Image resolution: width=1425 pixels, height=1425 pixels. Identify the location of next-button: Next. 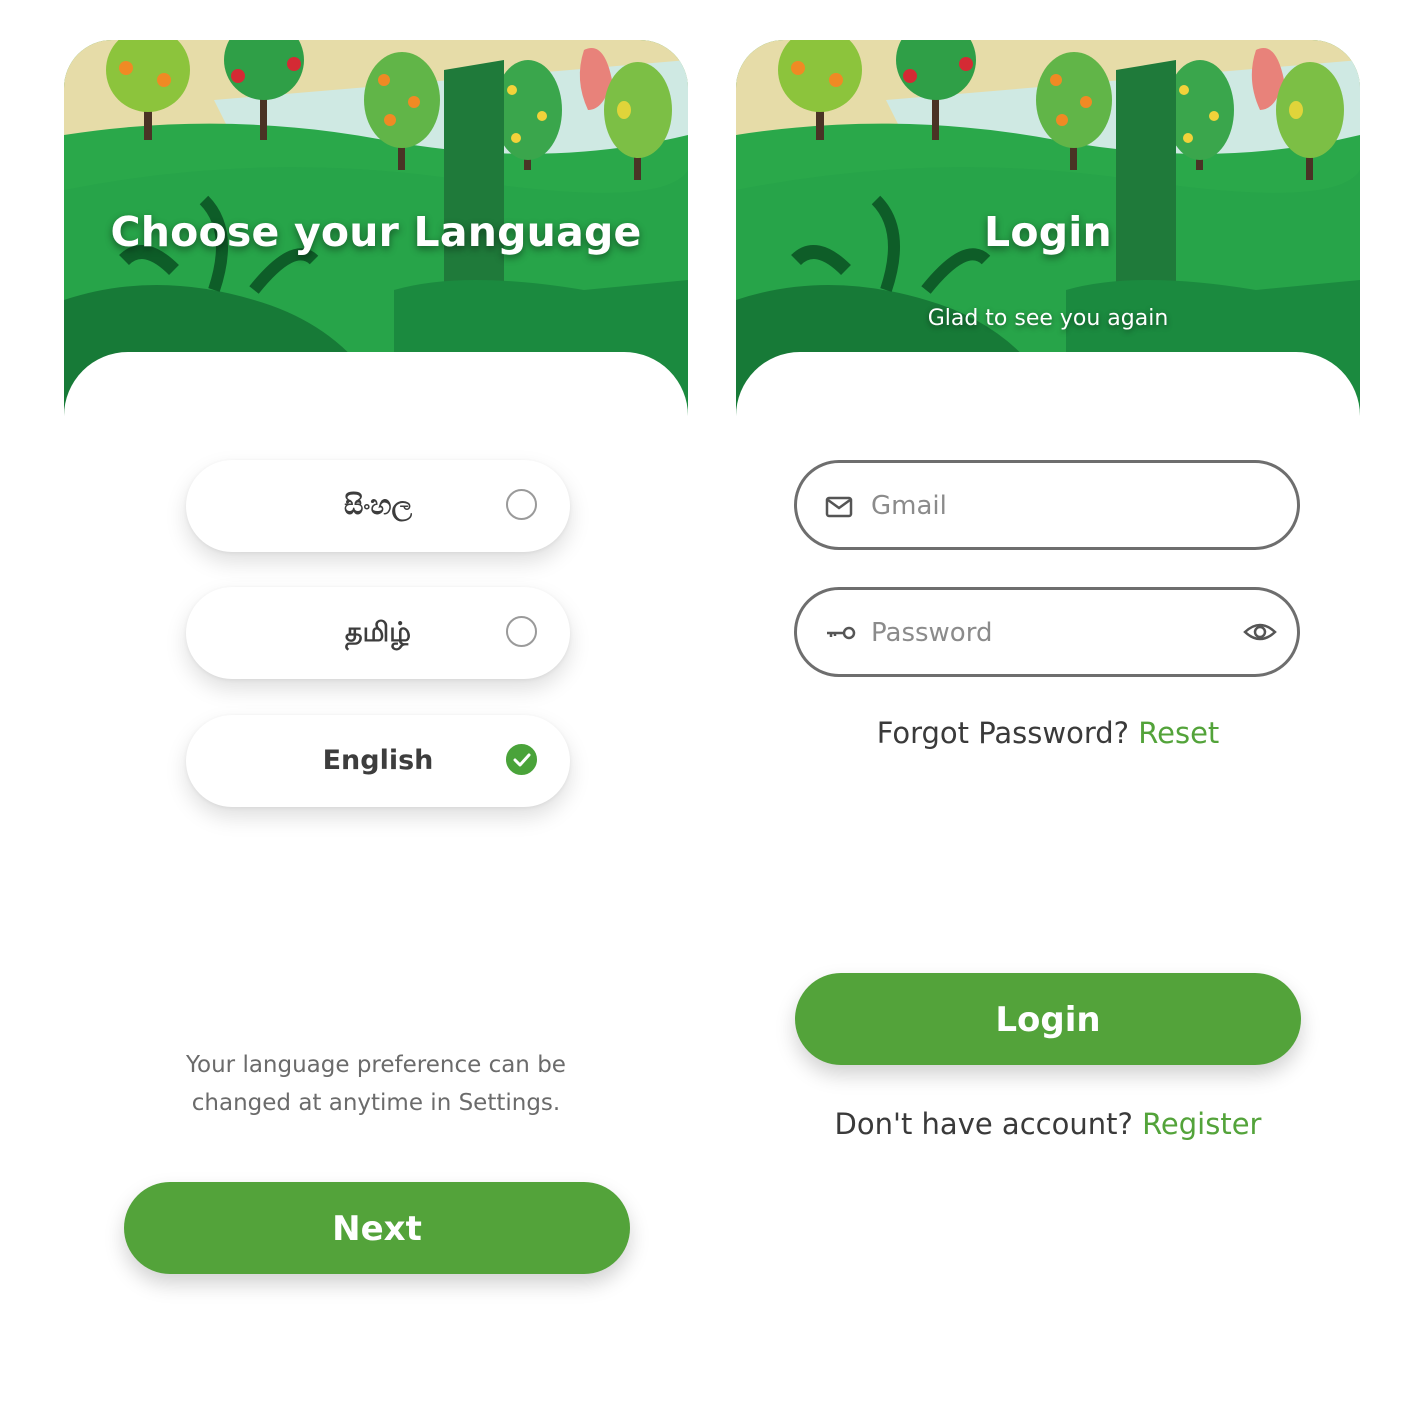
(377, 1228).